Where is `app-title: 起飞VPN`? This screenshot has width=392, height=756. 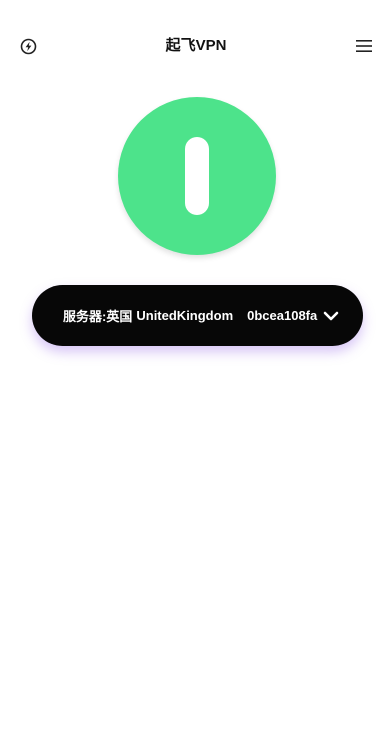
app-title: 起飞VPN is located at coordinates (196, 45).